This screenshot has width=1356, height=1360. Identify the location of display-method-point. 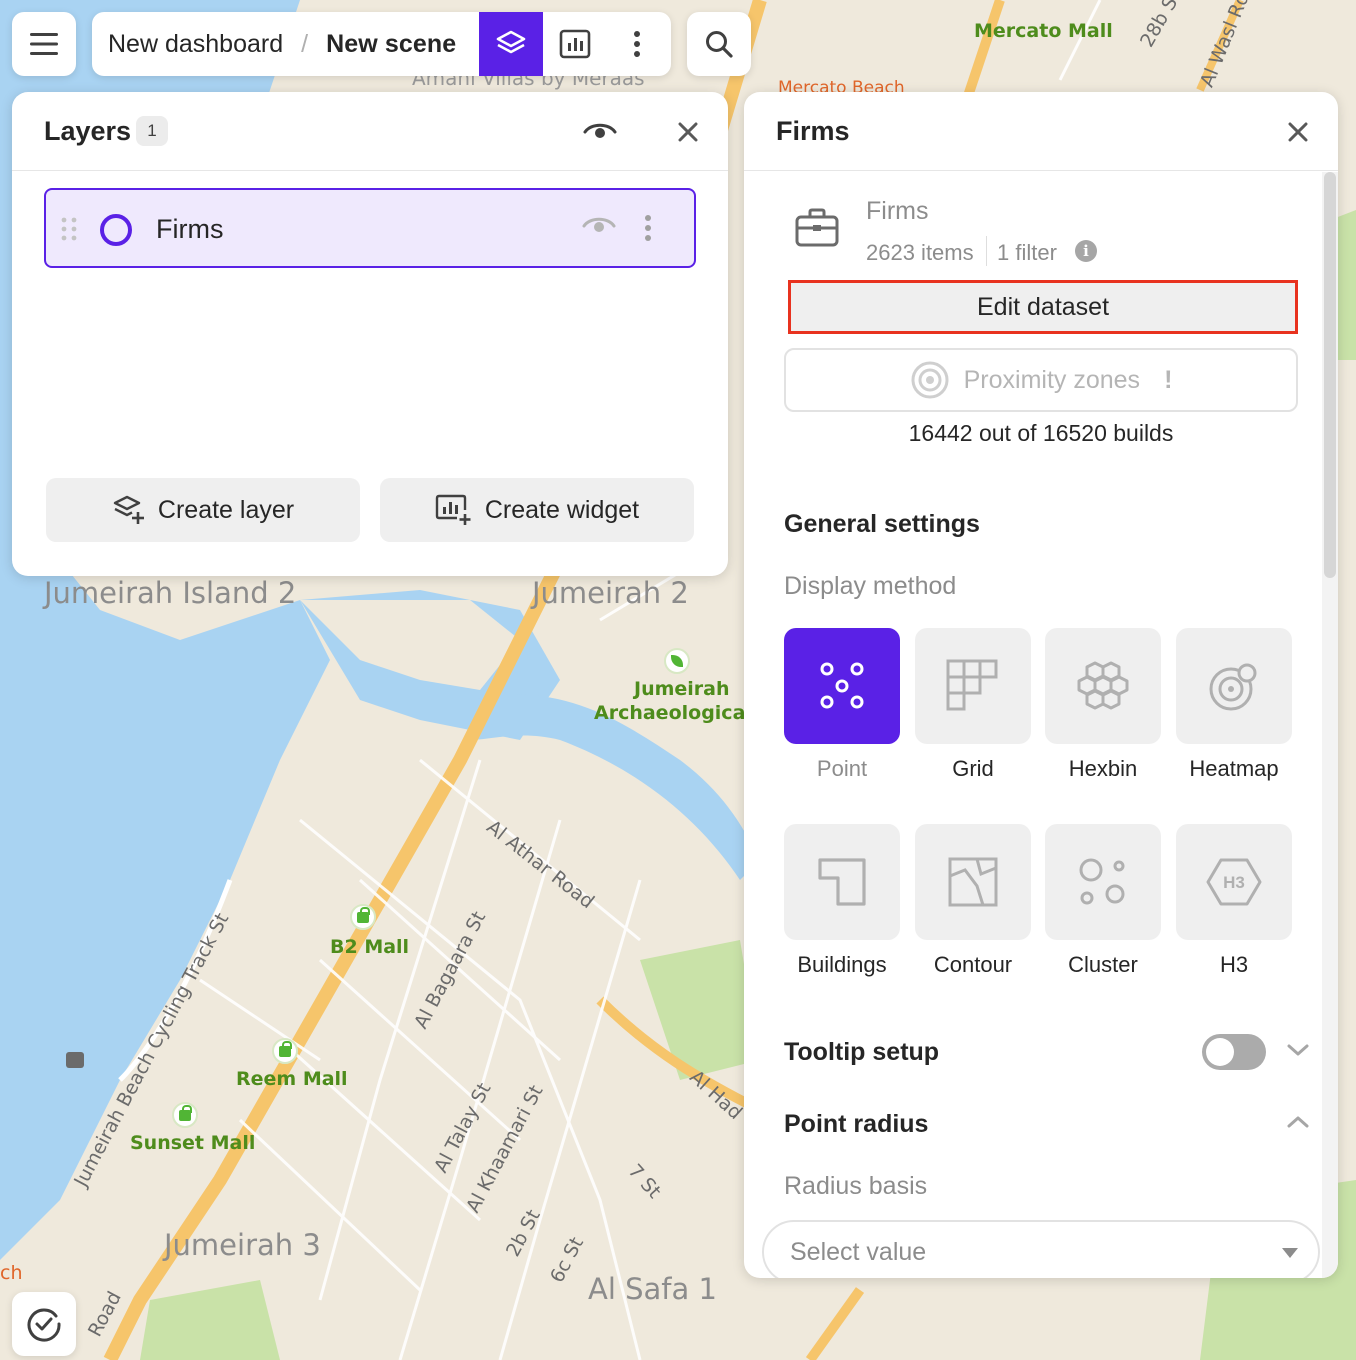
(842, 686).